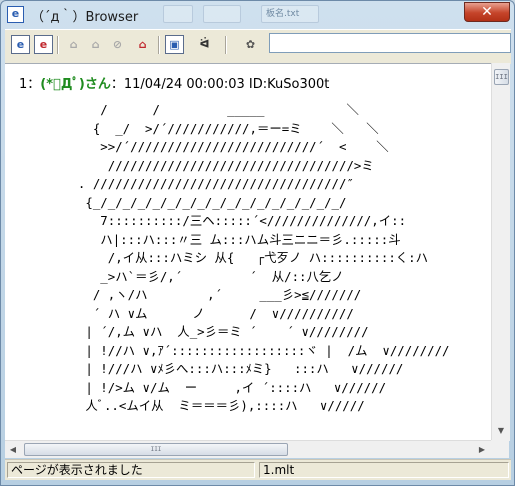 The width and height of the screenshot is (515, 486). I want to click on refresh-icon: ▣, so click(174, 44).